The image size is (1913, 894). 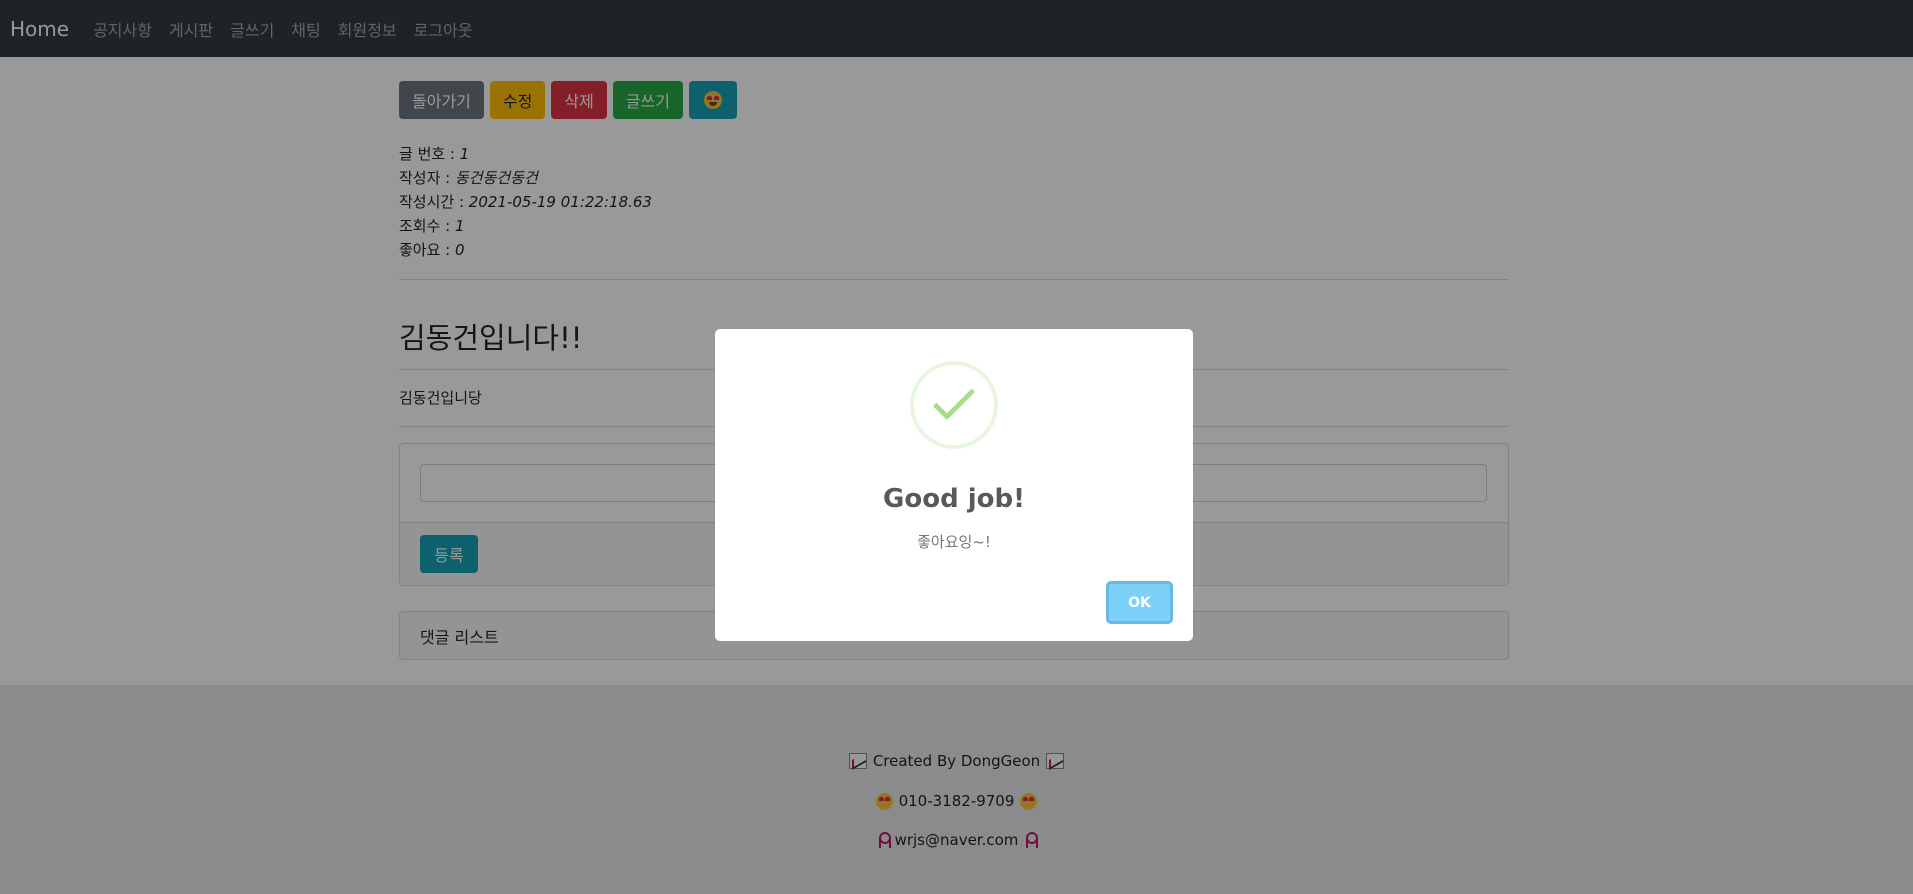 I want to click on success-check-icon, so click(x=954, y=405).